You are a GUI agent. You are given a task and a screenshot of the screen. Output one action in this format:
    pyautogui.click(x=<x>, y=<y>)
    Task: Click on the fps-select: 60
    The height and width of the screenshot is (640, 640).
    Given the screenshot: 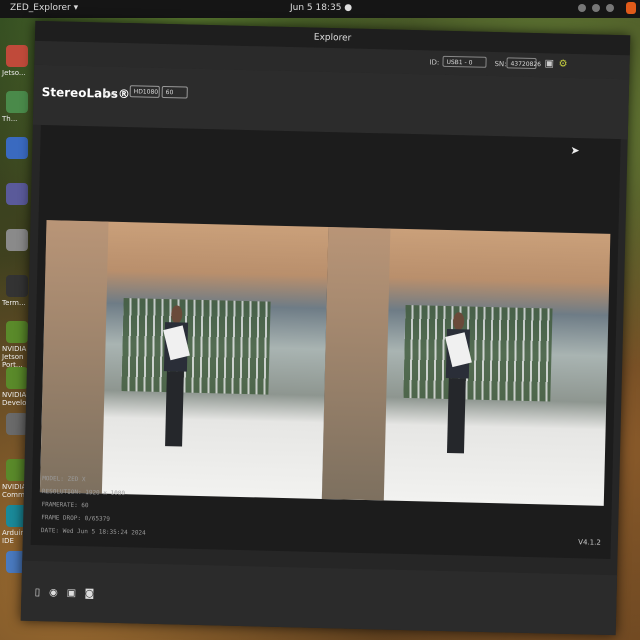 What is the action you would take?
    pyautogui.click(x=174, y=92)
    